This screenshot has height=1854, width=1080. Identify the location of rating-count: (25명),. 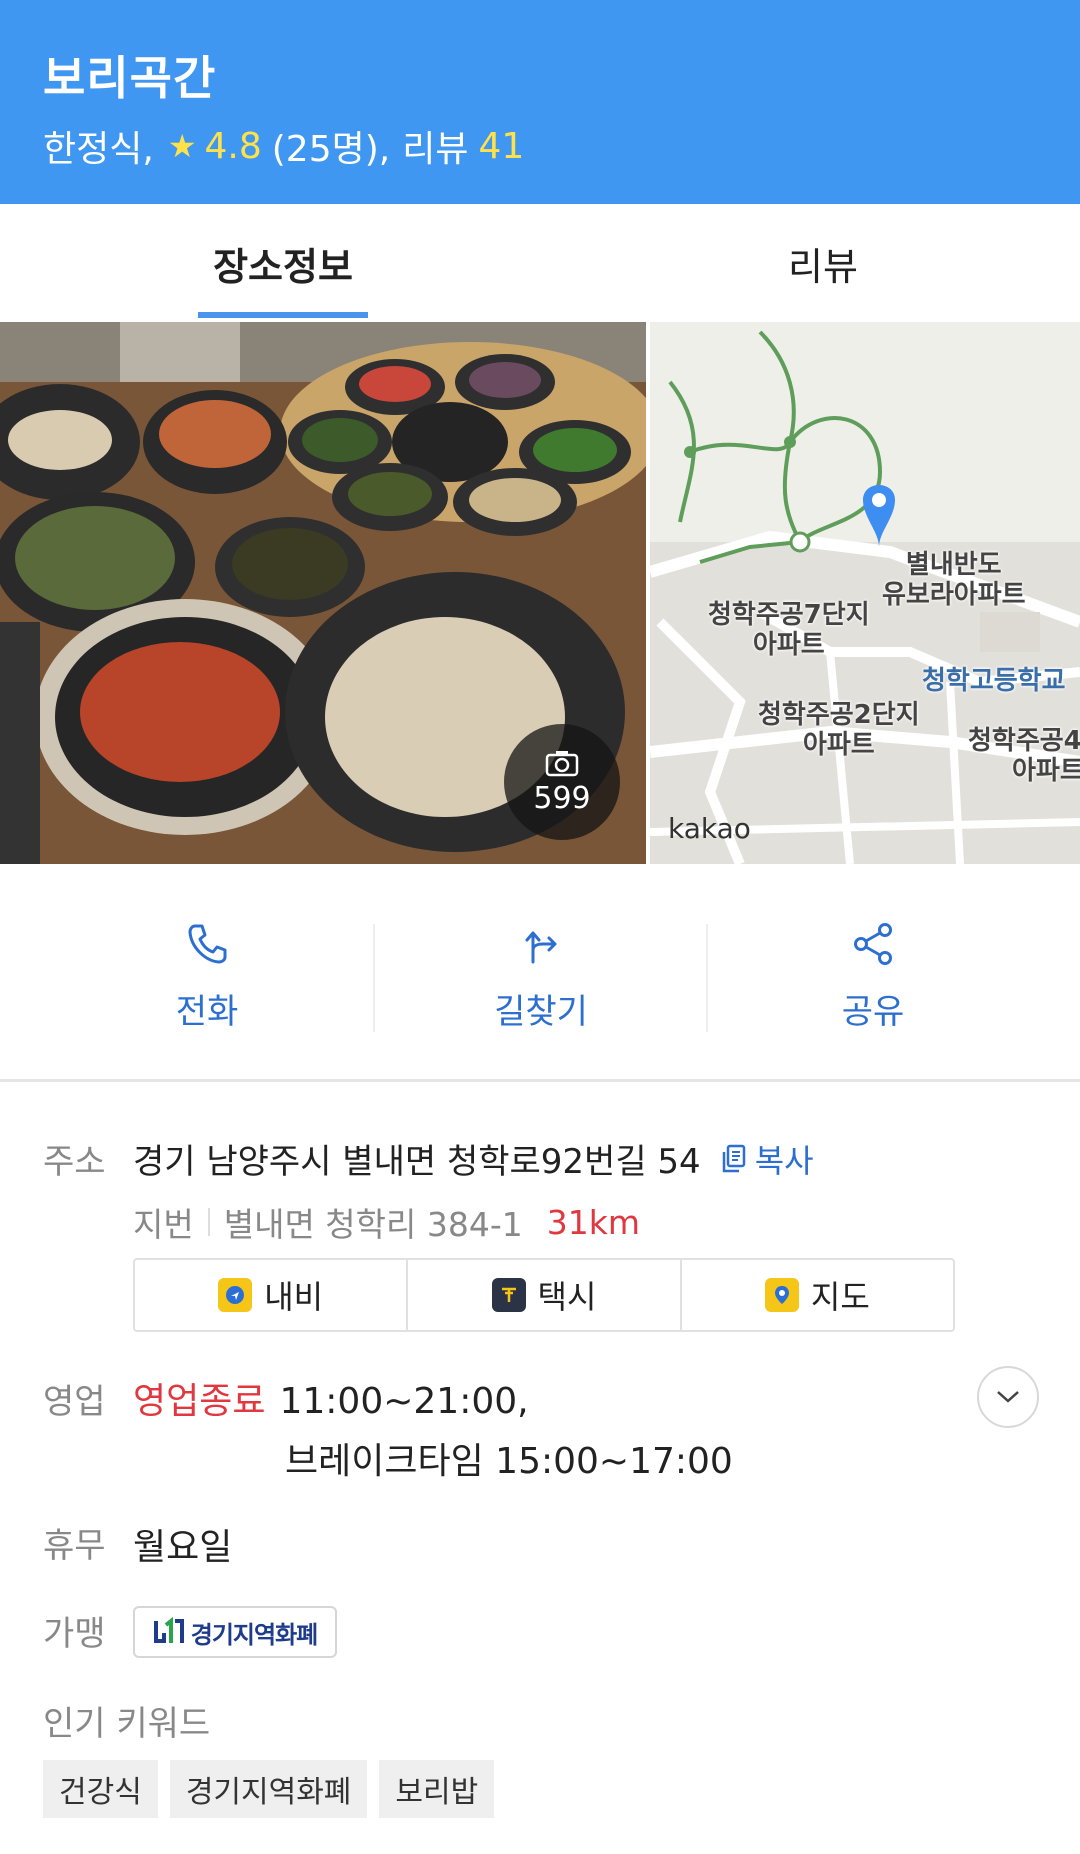
(331, 149).